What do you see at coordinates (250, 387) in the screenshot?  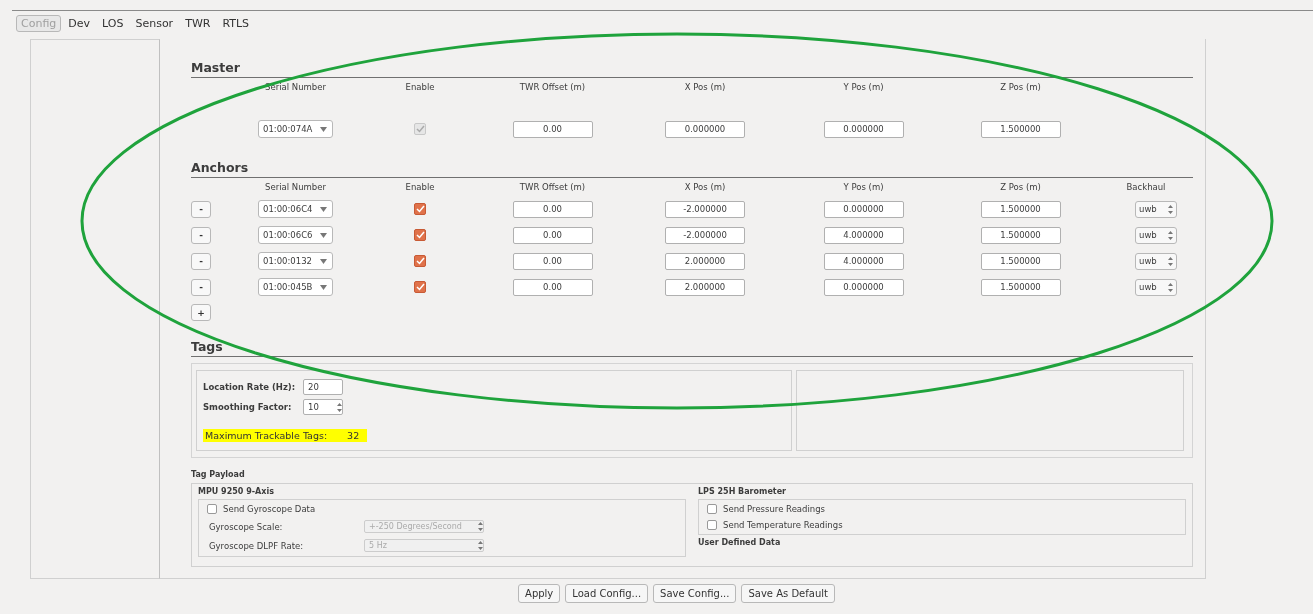 I see `field-label: Location Rate (Hz):` at bounding box center [250, 387].